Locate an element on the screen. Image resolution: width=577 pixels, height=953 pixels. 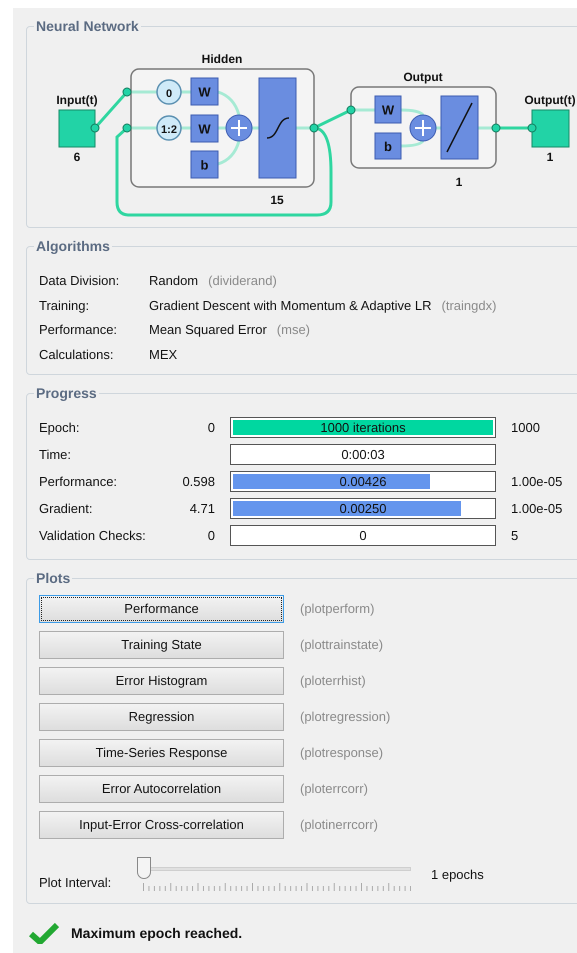
algorithm-label: Calculations: is located at coordinates (76, 355).